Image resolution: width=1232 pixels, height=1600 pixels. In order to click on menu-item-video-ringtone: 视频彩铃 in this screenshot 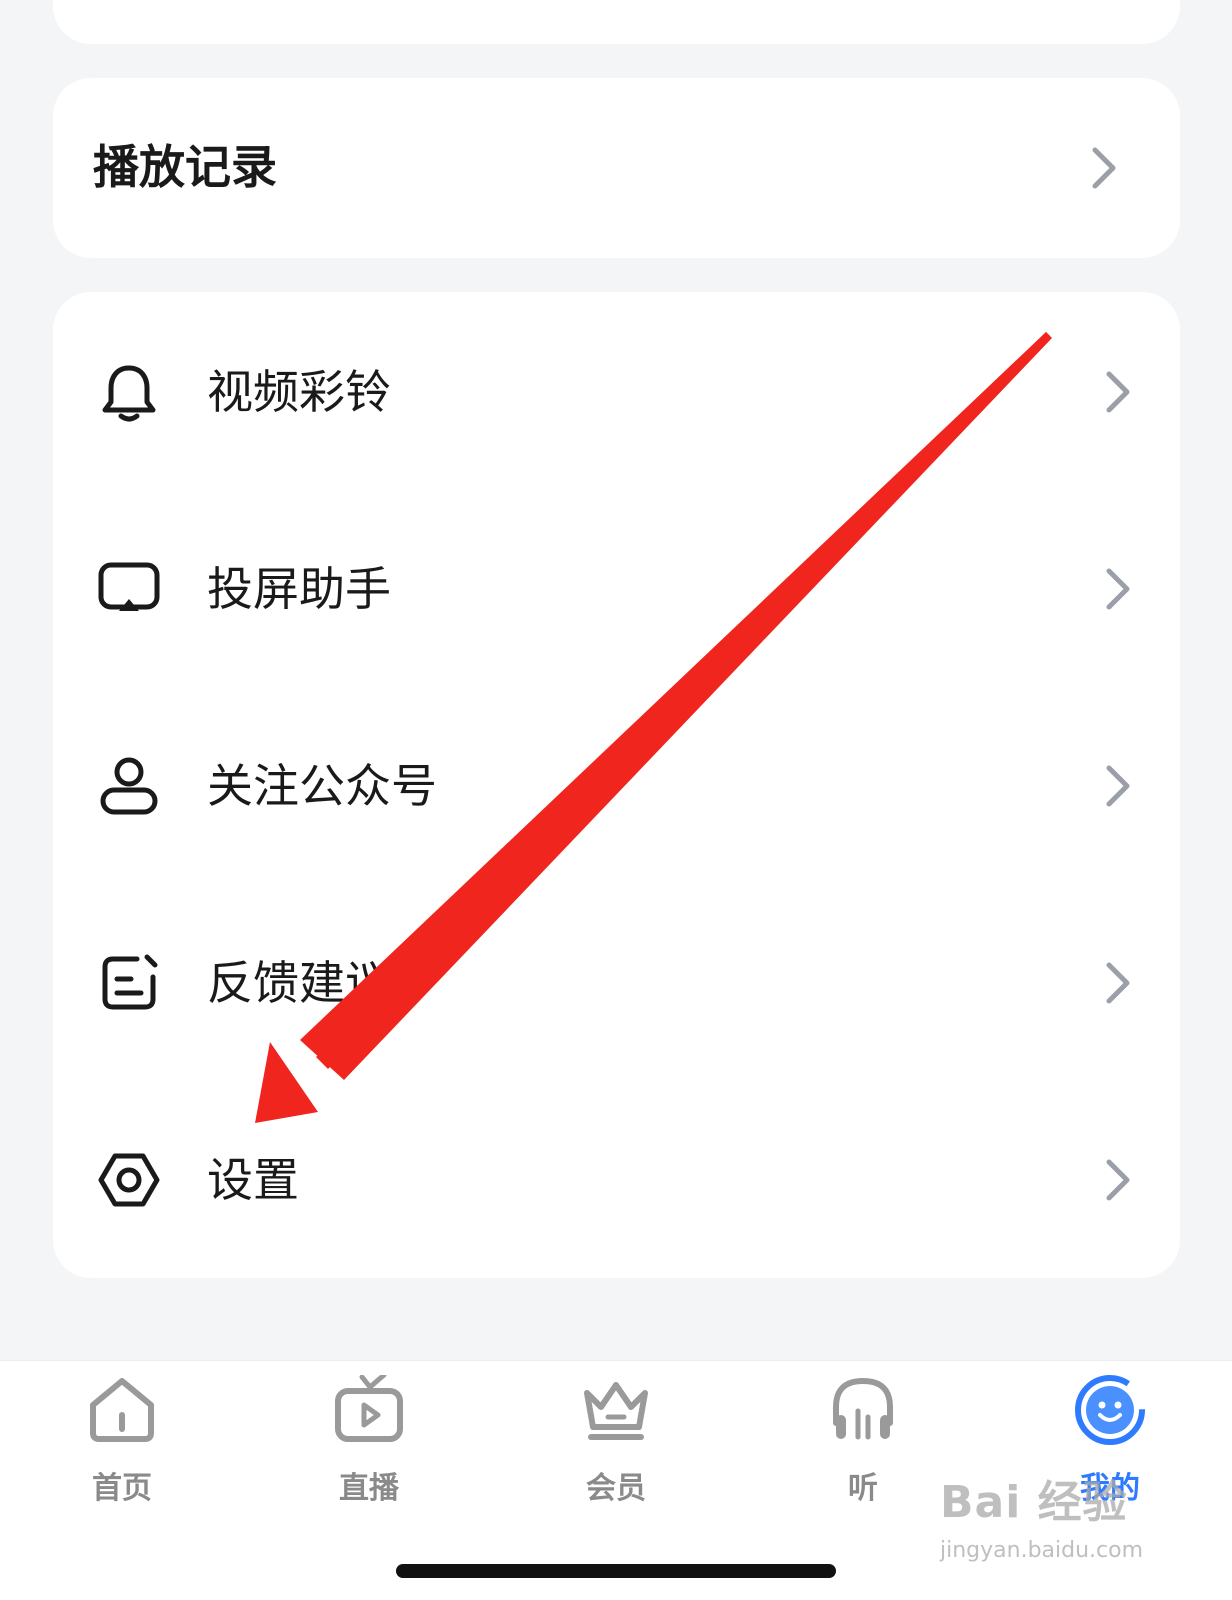, I will do `click(616, 390)`.